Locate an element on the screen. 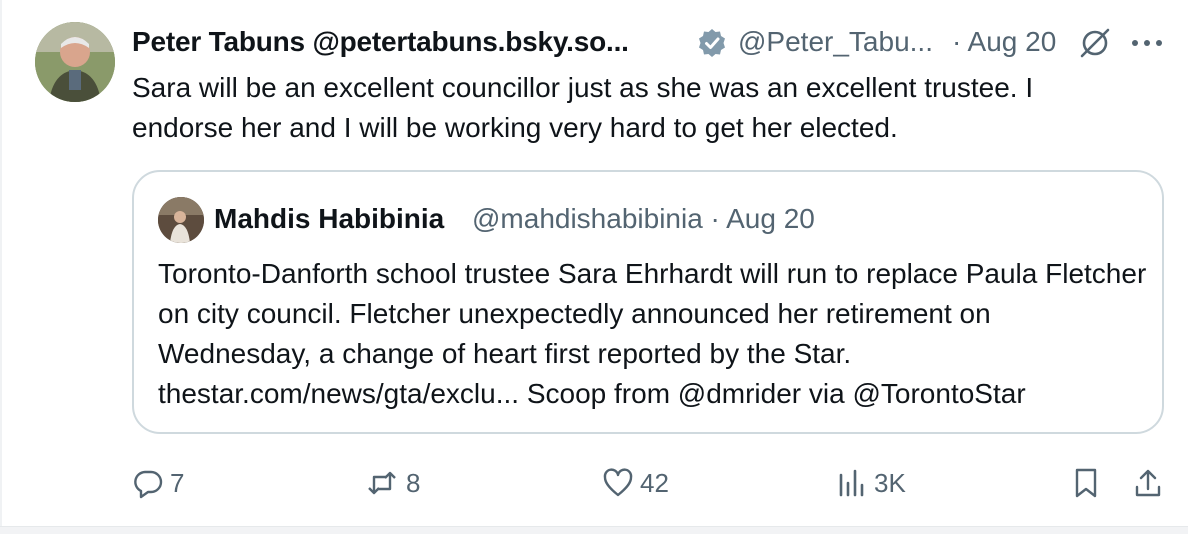  reply-icon is located at coordinates (148, 484).